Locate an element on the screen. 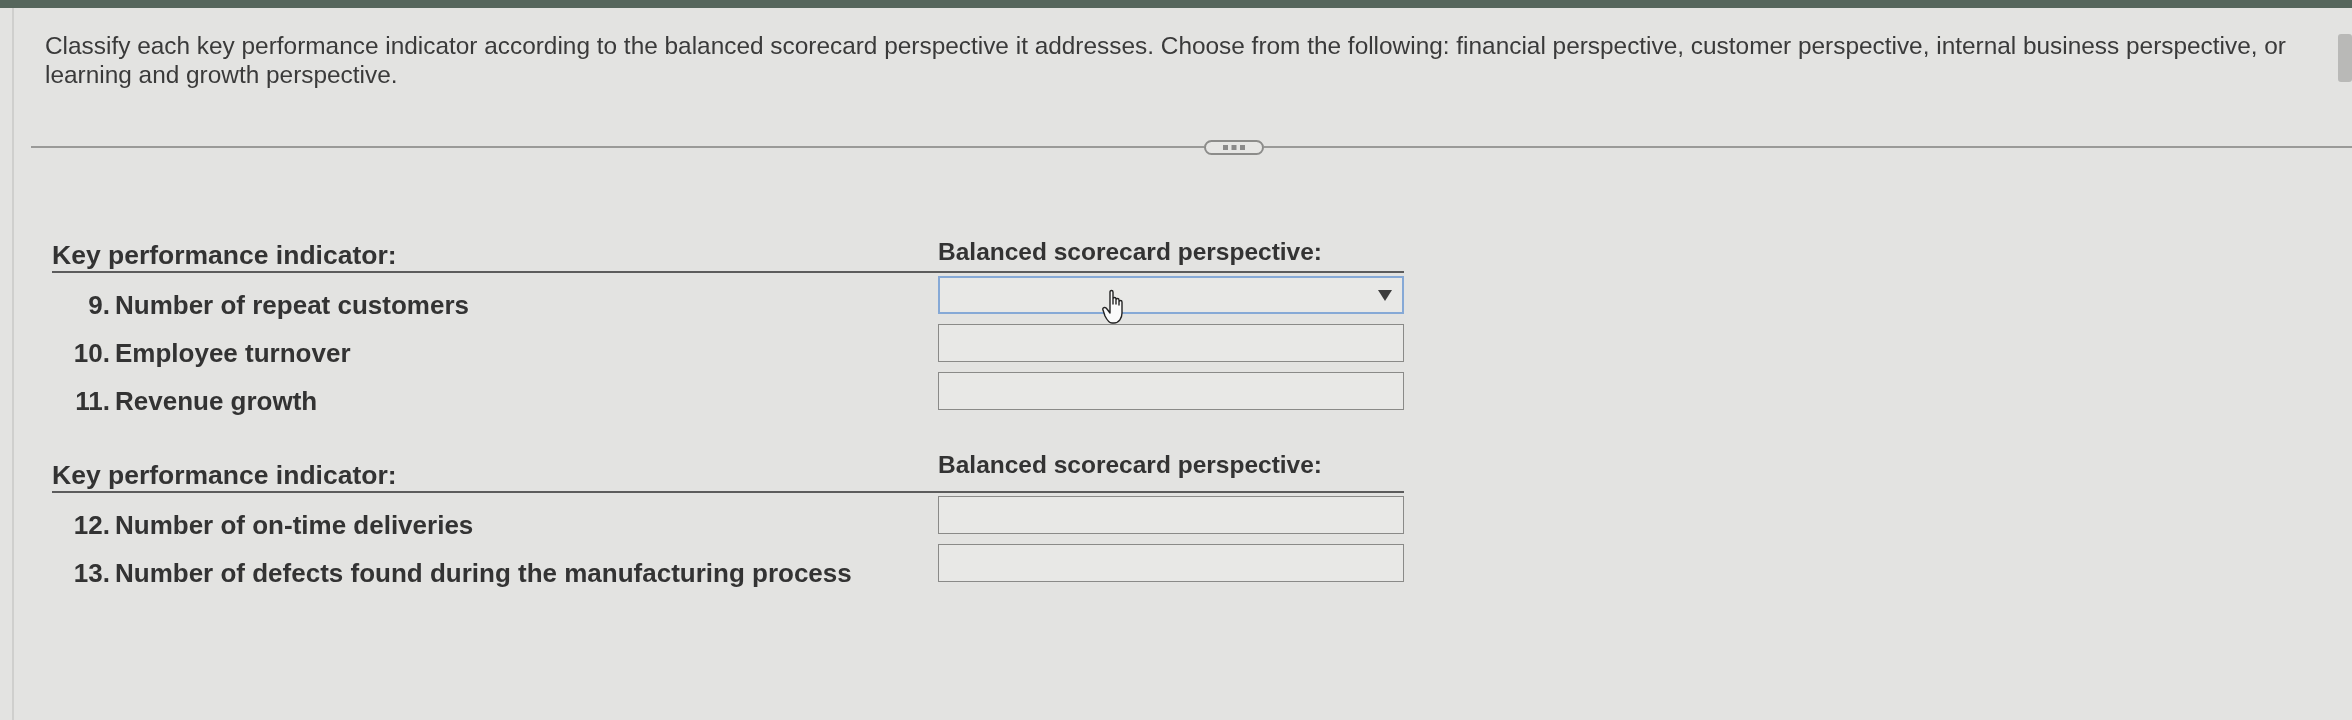 Image resolution: width=2352 pixels, height=720 pixels. indicator-text: Number of defects found during the manufacturing process is located at coordinates (483, 573).